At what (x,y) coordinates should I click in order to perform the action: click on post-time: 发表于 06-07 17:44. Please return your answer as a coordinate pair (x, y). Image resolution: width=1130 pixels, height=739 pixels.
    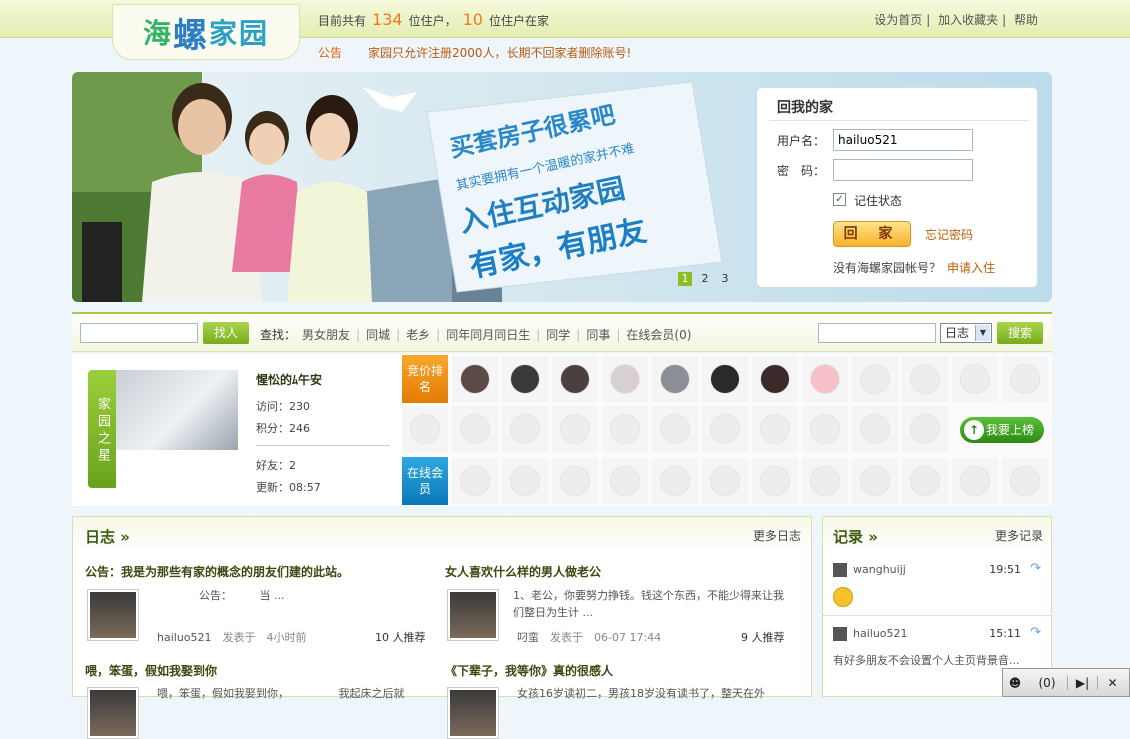
    Looking at the image, I should click on (606, 637).